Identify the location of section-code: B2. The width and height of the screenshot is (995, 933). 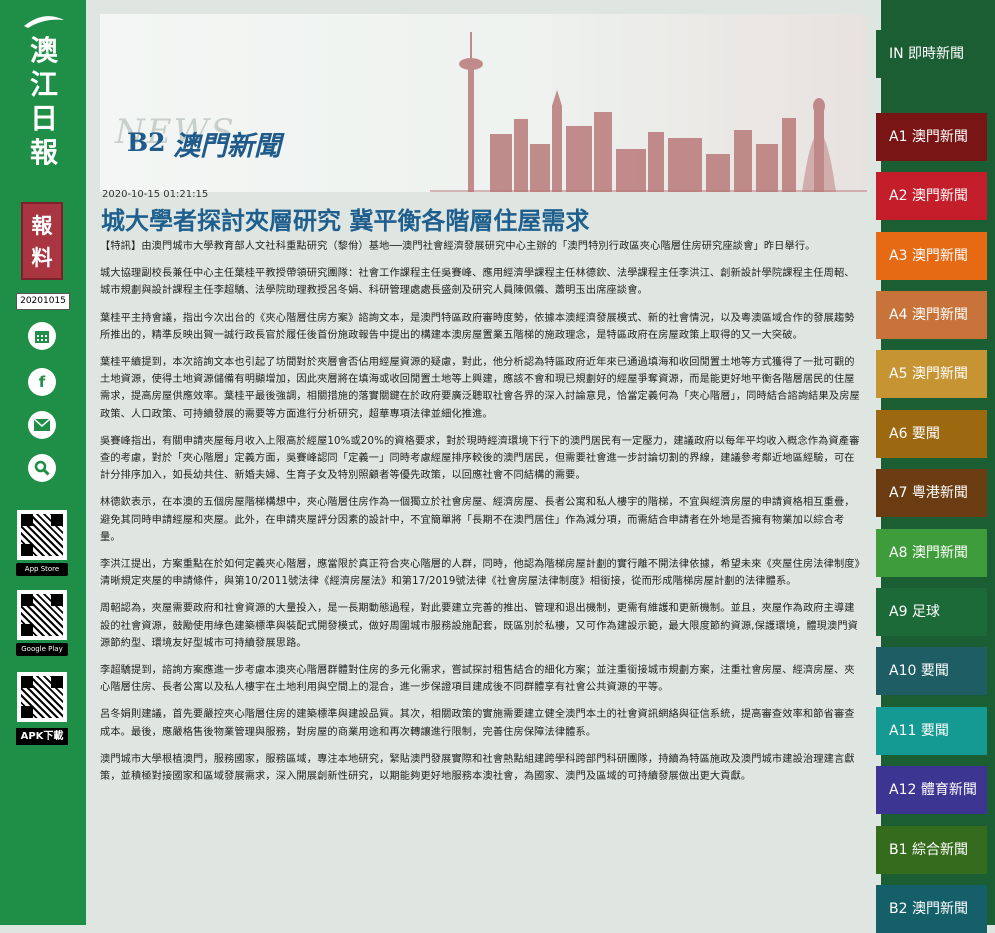
(146, 142).